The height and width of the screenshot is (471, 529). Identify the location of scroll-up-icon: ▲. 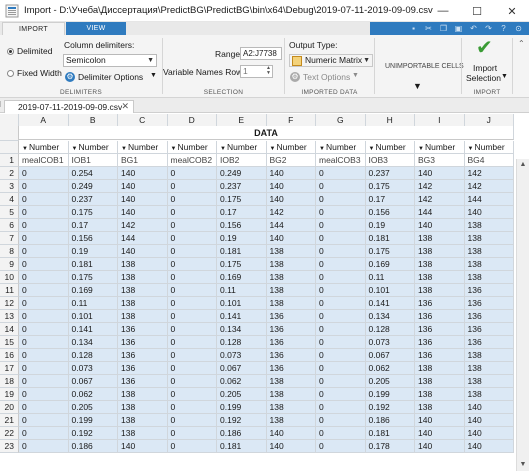
(523, 165).